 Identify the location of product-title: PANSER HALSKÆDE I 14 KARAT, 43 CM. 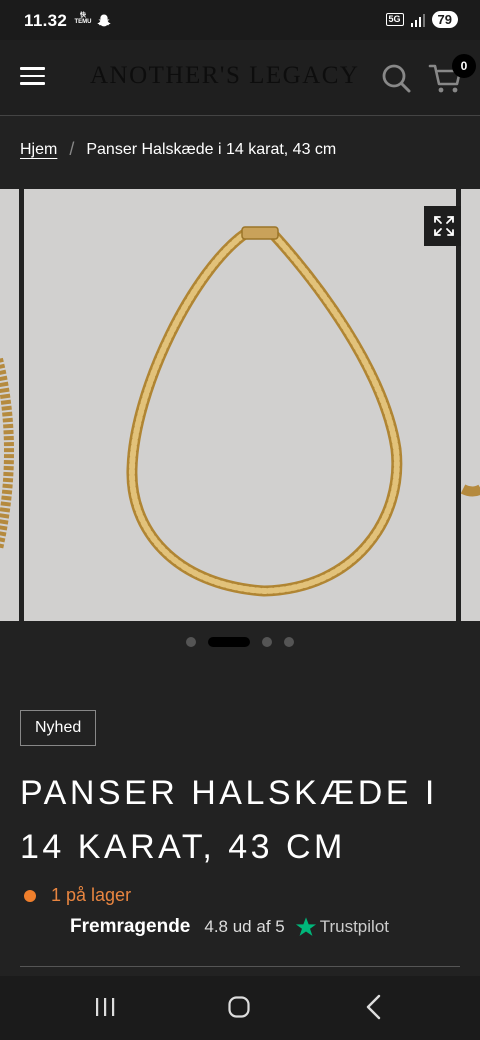
(229, 820).